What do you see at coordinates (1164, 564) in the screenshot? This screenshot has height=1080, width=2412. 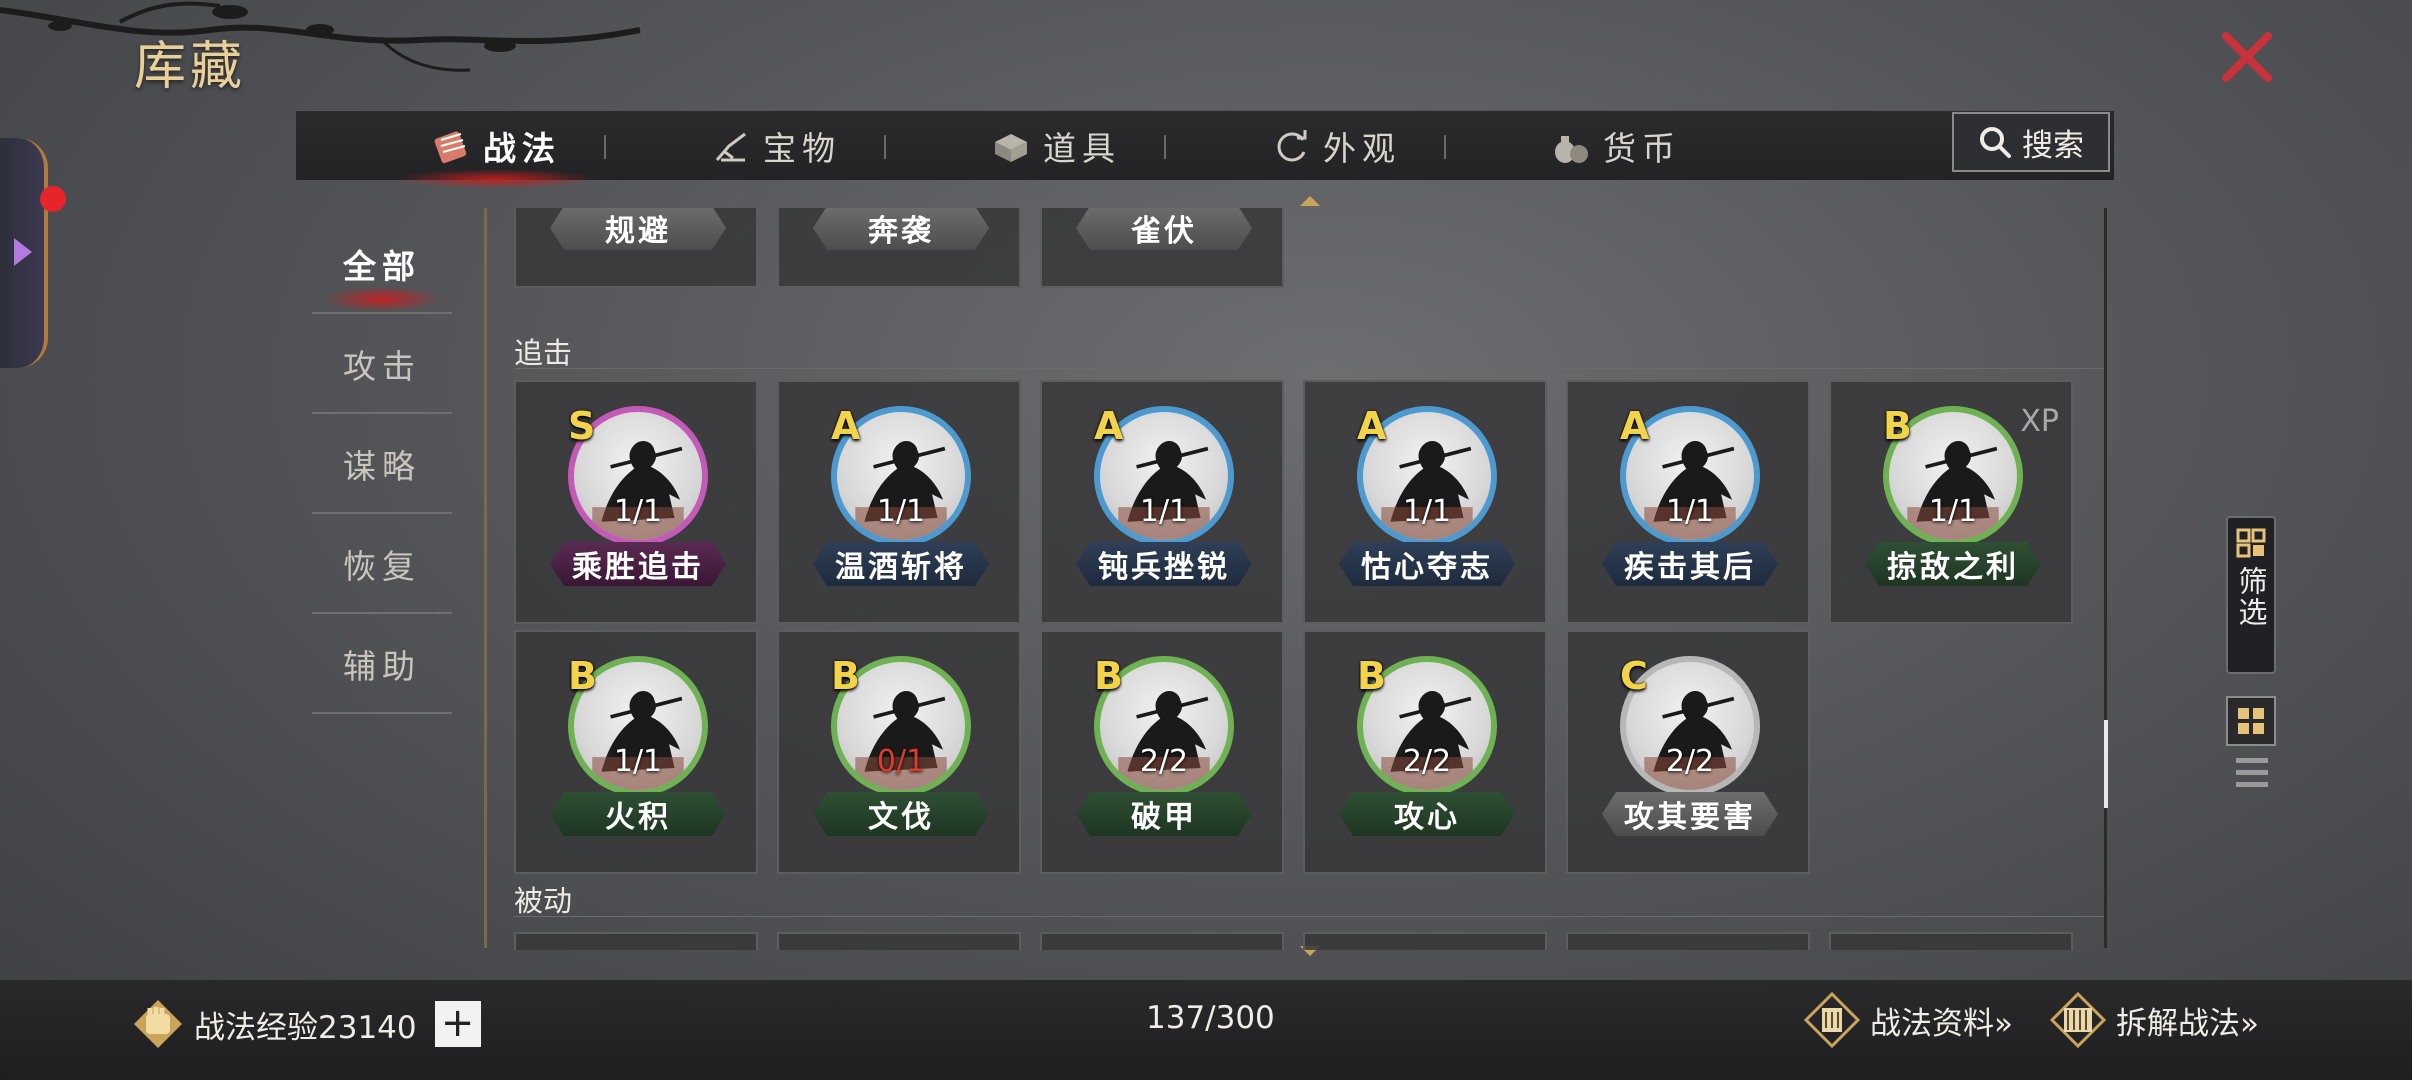 I see `card-name: 钝兵挫锐` at bounding box center [1164, 564].